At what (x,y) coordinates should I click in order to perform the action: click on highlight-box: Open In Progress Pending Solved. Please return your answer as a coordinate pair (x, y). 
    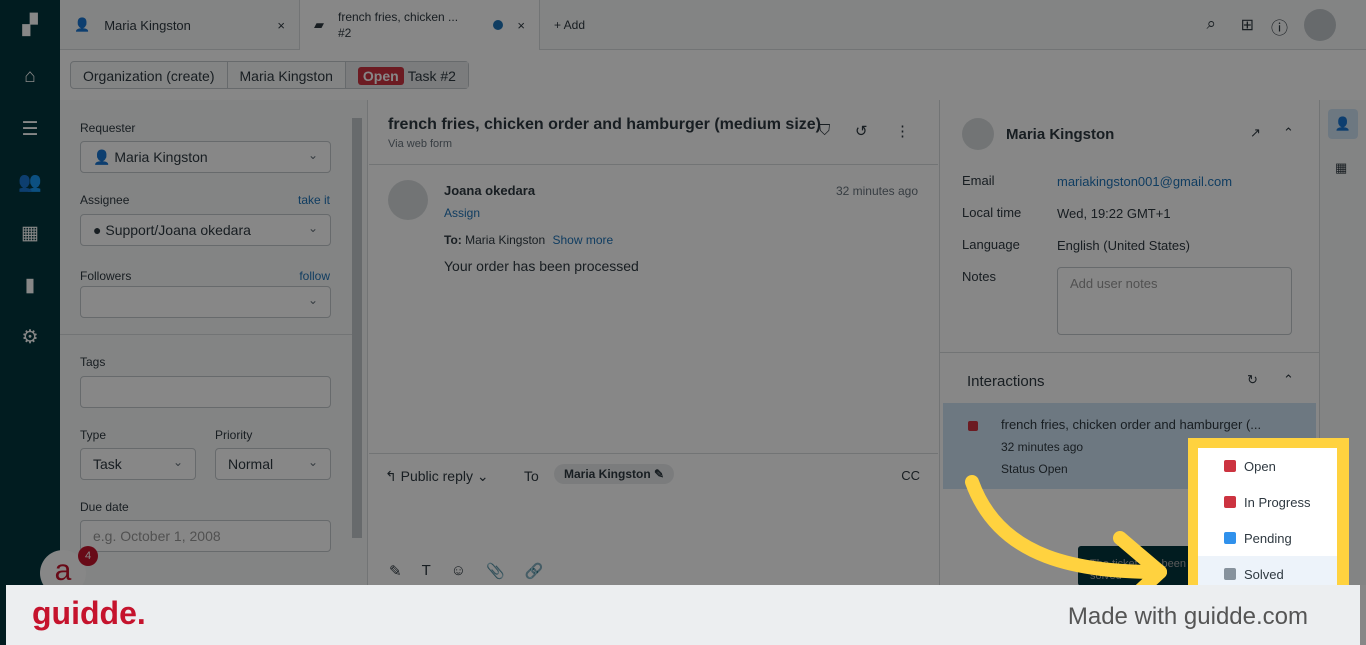
    Looking at the image, I should click on (1268, 511).